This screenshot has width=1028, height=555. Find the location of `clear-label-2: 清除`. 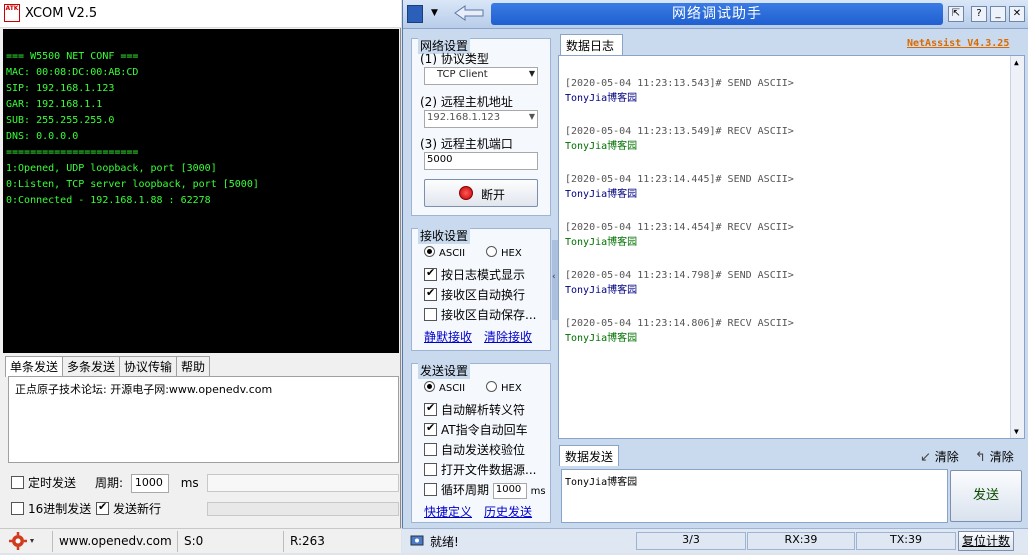

clear-label-2: 清除 is located at coordinates (1001, 457).